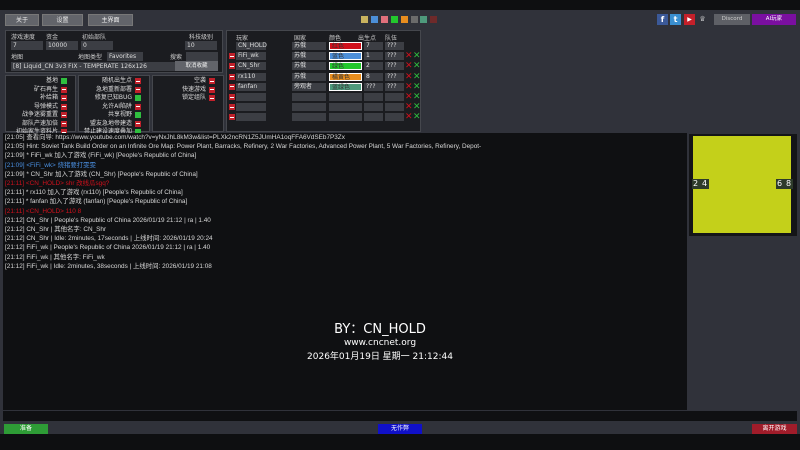 The width and height of the screenshot is (800, 450). I want to click on start-point-select: 2, so click(373, 66).